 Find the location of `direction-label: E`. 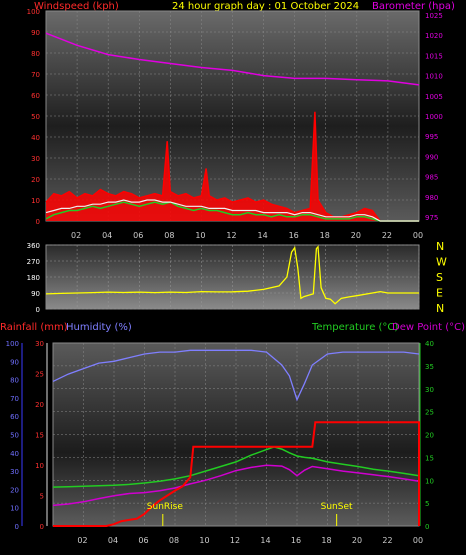

direction-label: E is located at coordinates (439, 293).